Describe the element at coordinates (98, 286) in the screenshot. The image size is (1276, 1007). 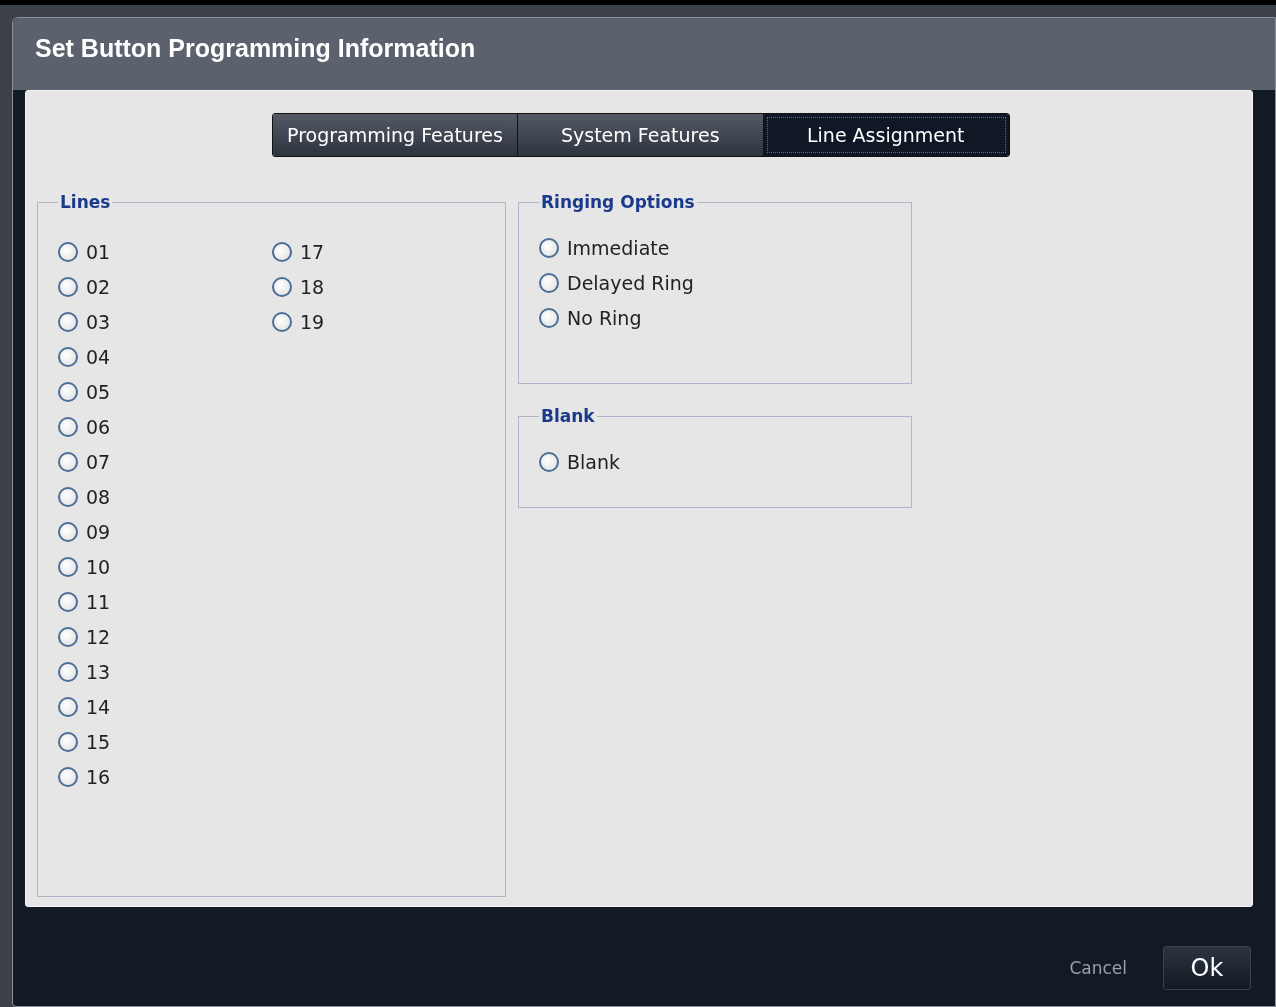
I see `radio-label: 02` at that location.